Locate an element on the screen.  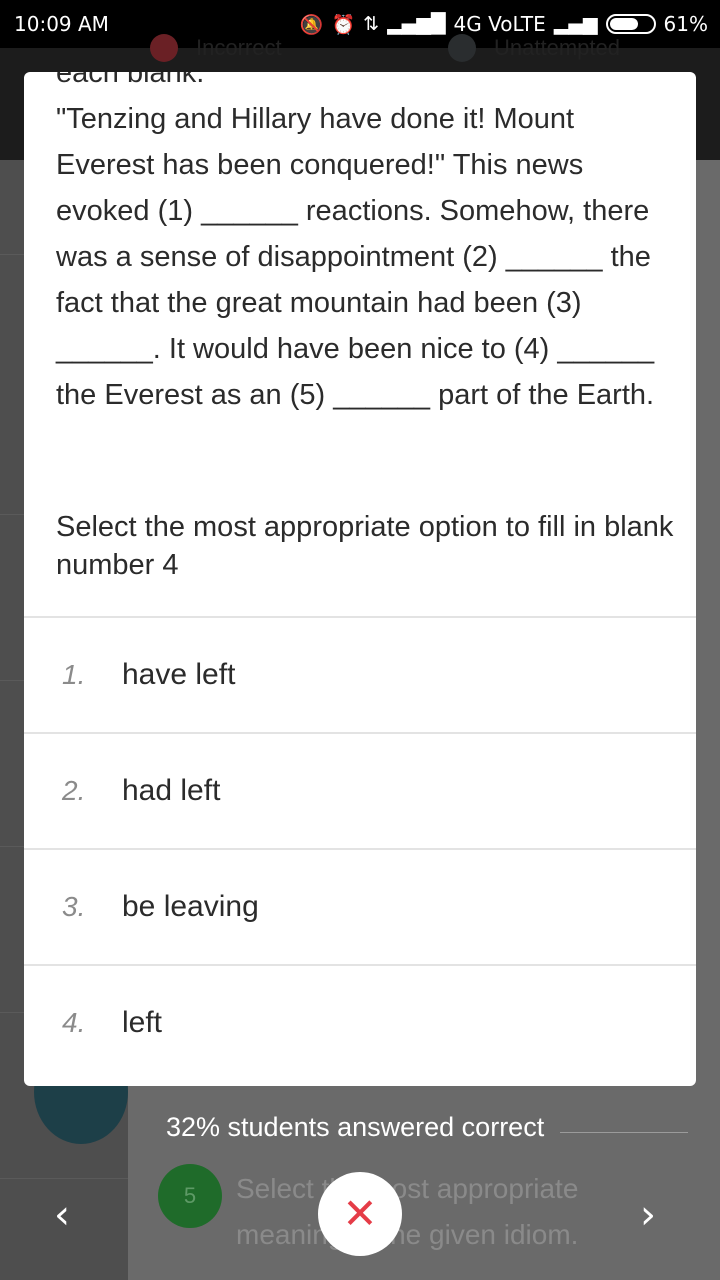
mute-icon: 🔕 is located at coordinates (311, 24).